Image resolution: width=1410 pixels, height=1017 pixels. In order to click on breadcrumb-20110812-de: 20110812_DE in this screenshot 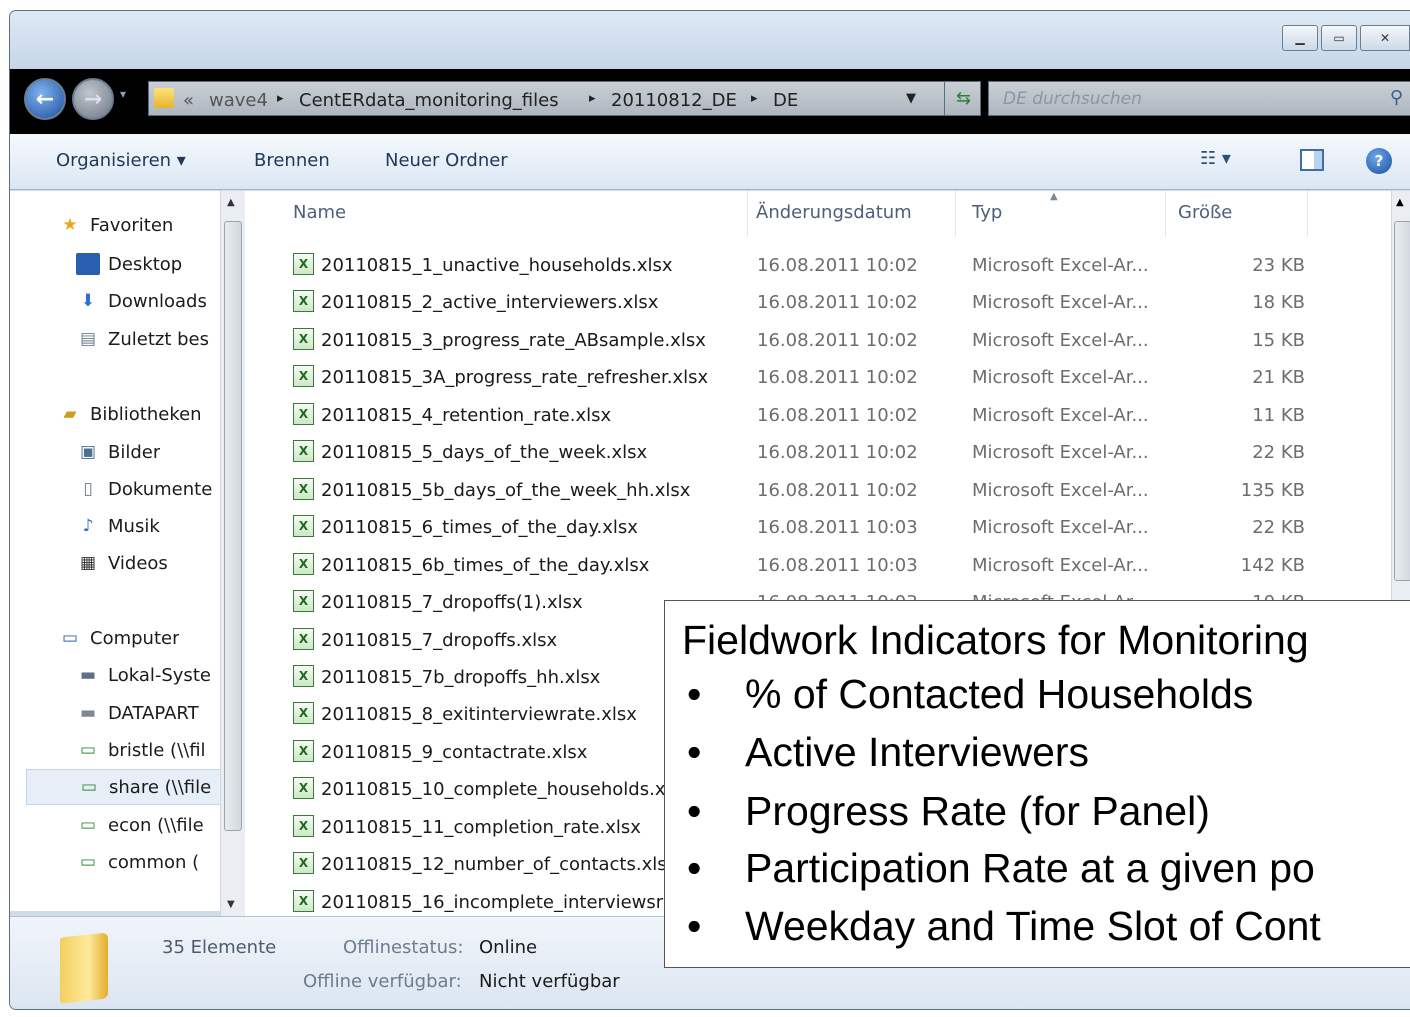, I will do `click(674, 100)`.